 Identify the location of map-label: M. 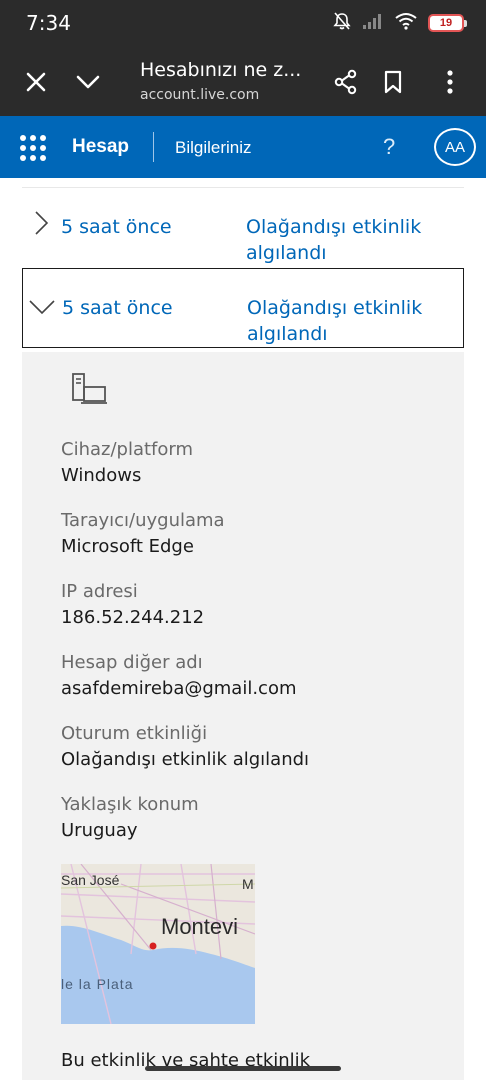
(248, 884).